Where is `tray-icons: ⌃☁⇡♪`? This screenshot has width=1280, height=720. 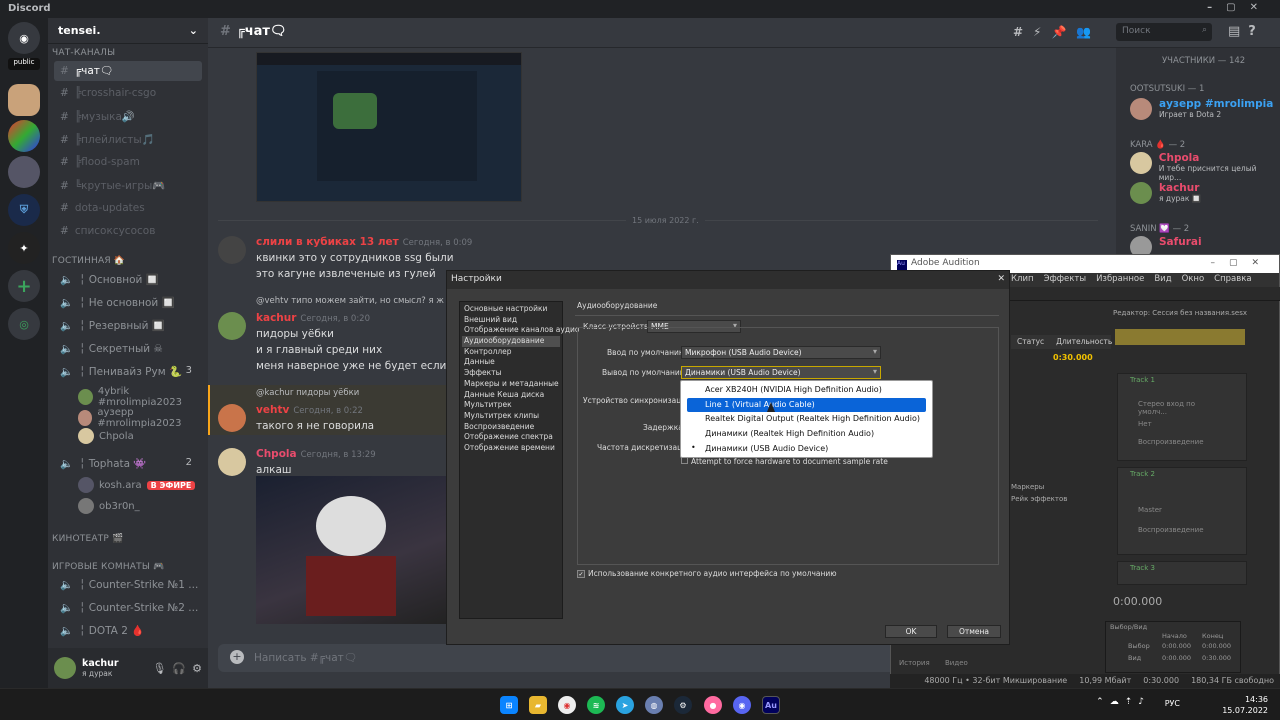 tray-icons: ⌃☁⇡♪ is located at coordinates (1123, 702).